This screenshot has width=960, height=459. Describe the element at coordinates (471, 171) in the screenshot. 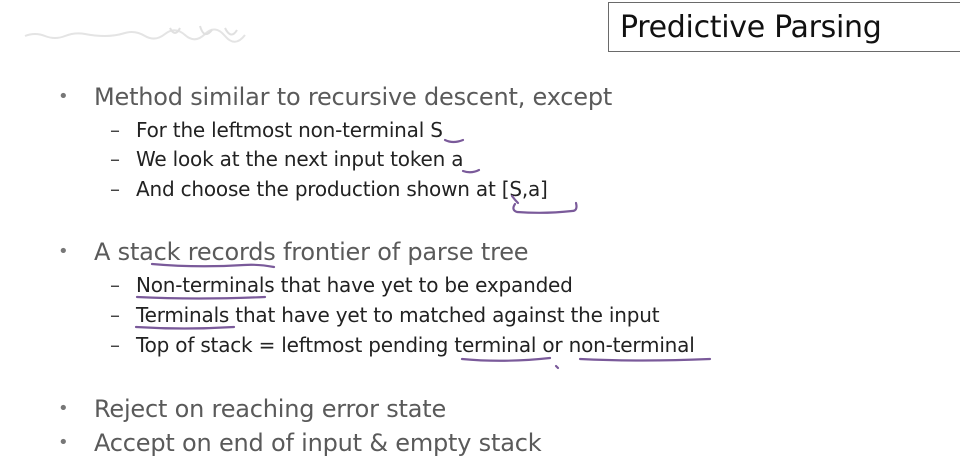

I see `underline-a` at that location.